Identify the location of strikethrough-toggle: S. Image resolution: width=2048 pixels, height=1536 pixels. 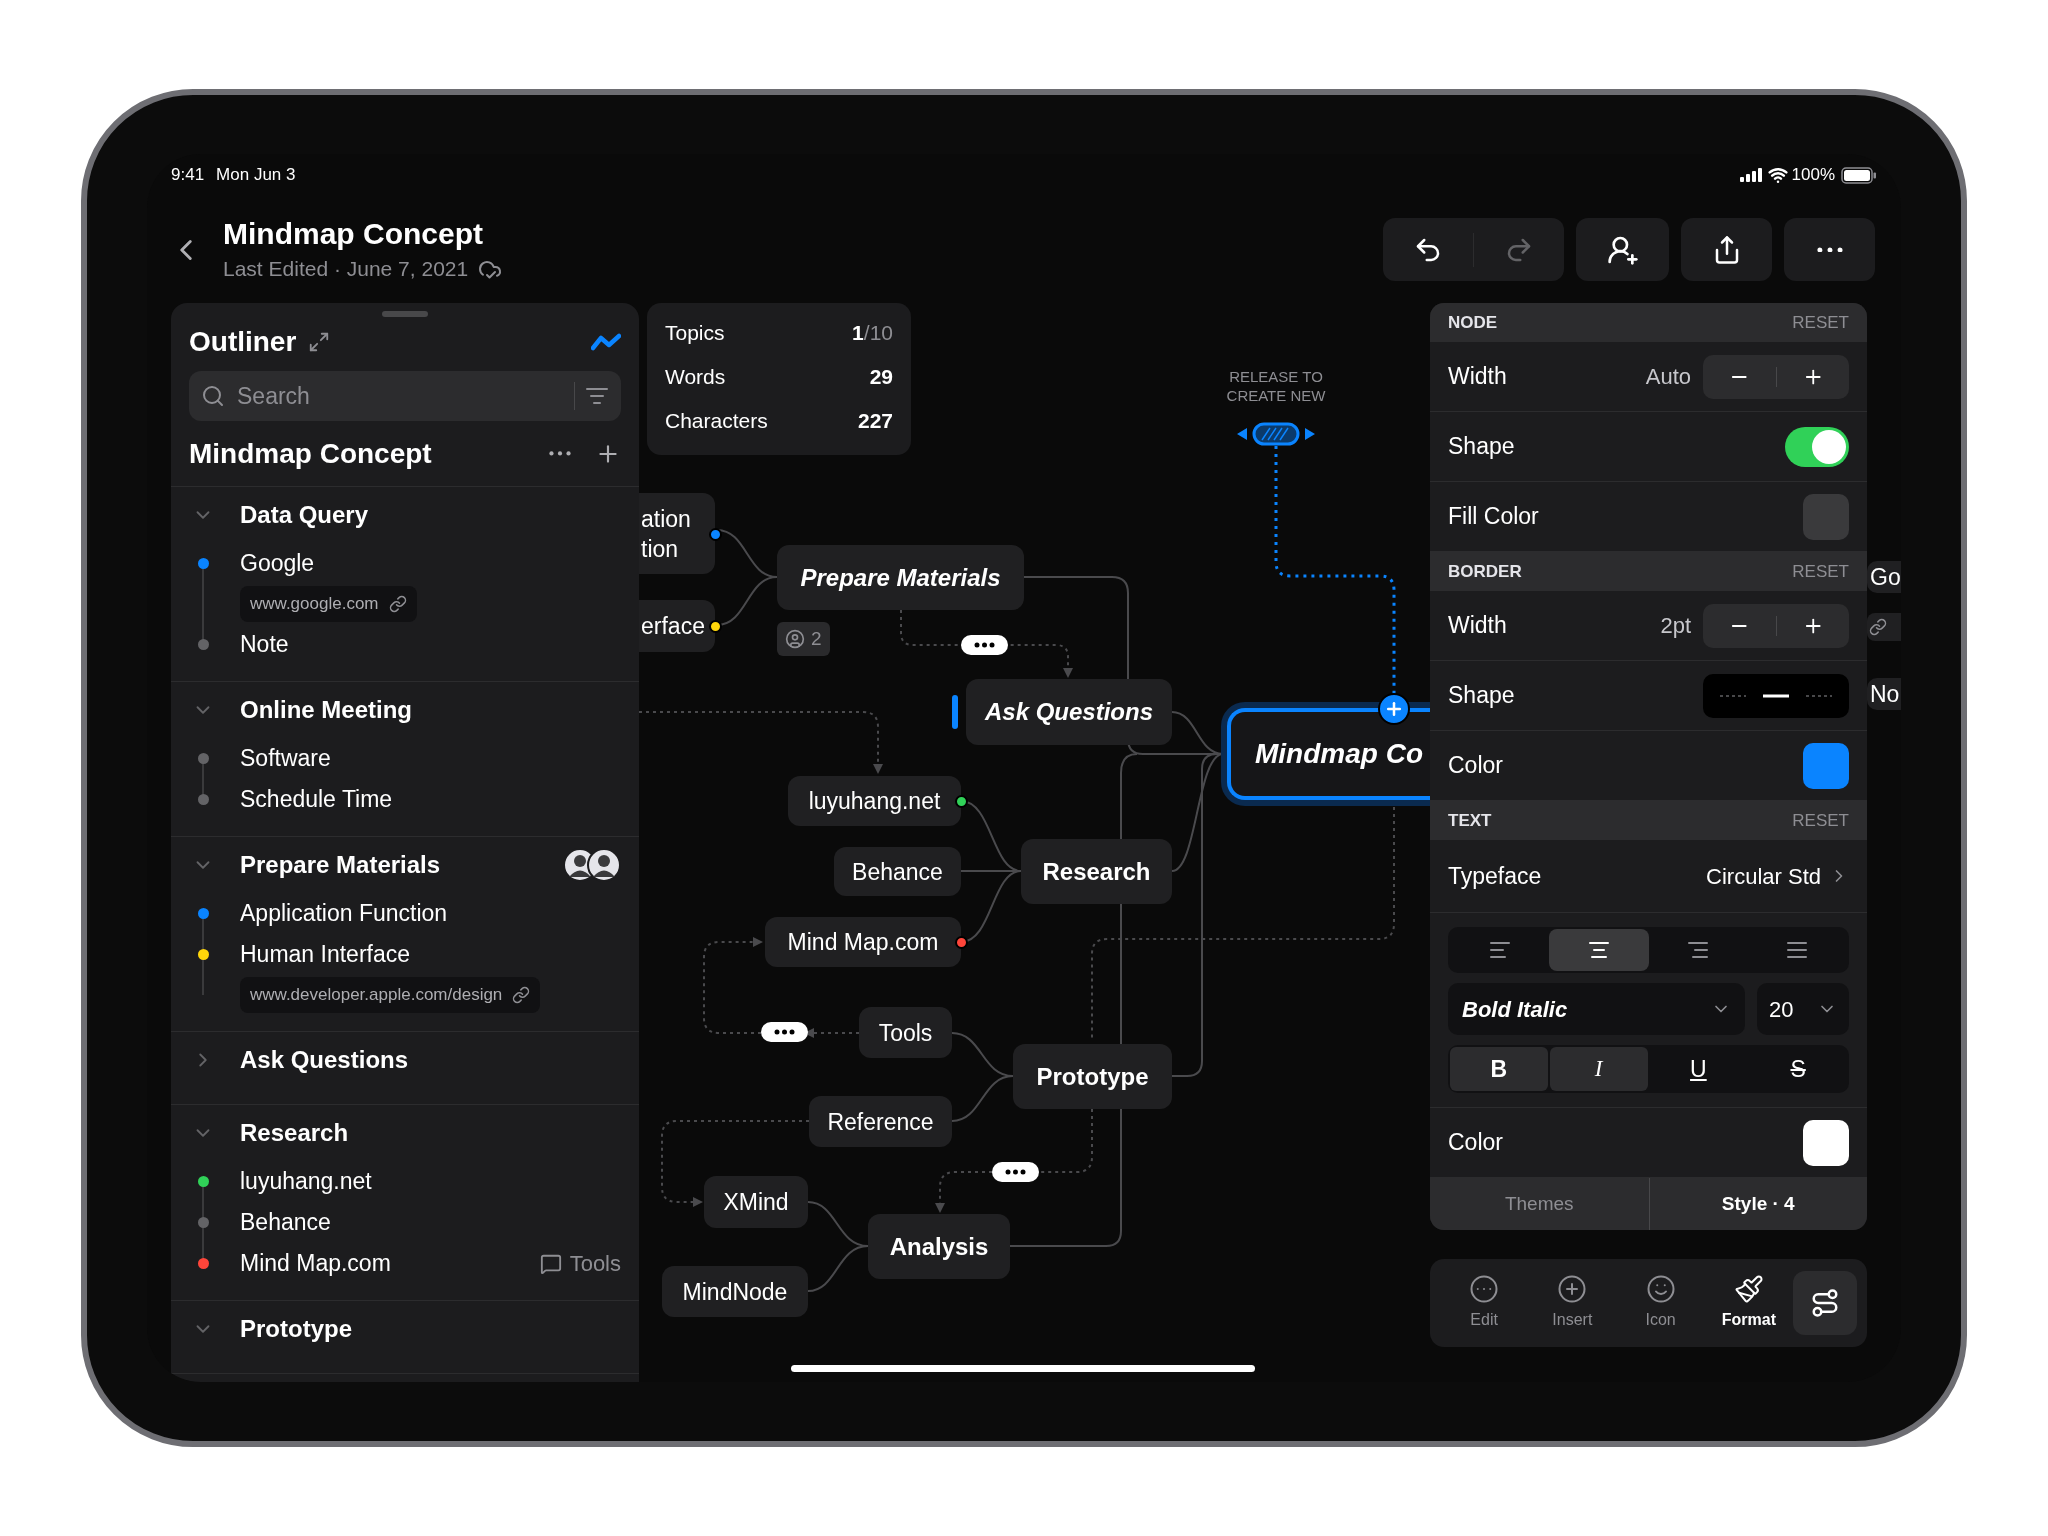
(1798, 1069).